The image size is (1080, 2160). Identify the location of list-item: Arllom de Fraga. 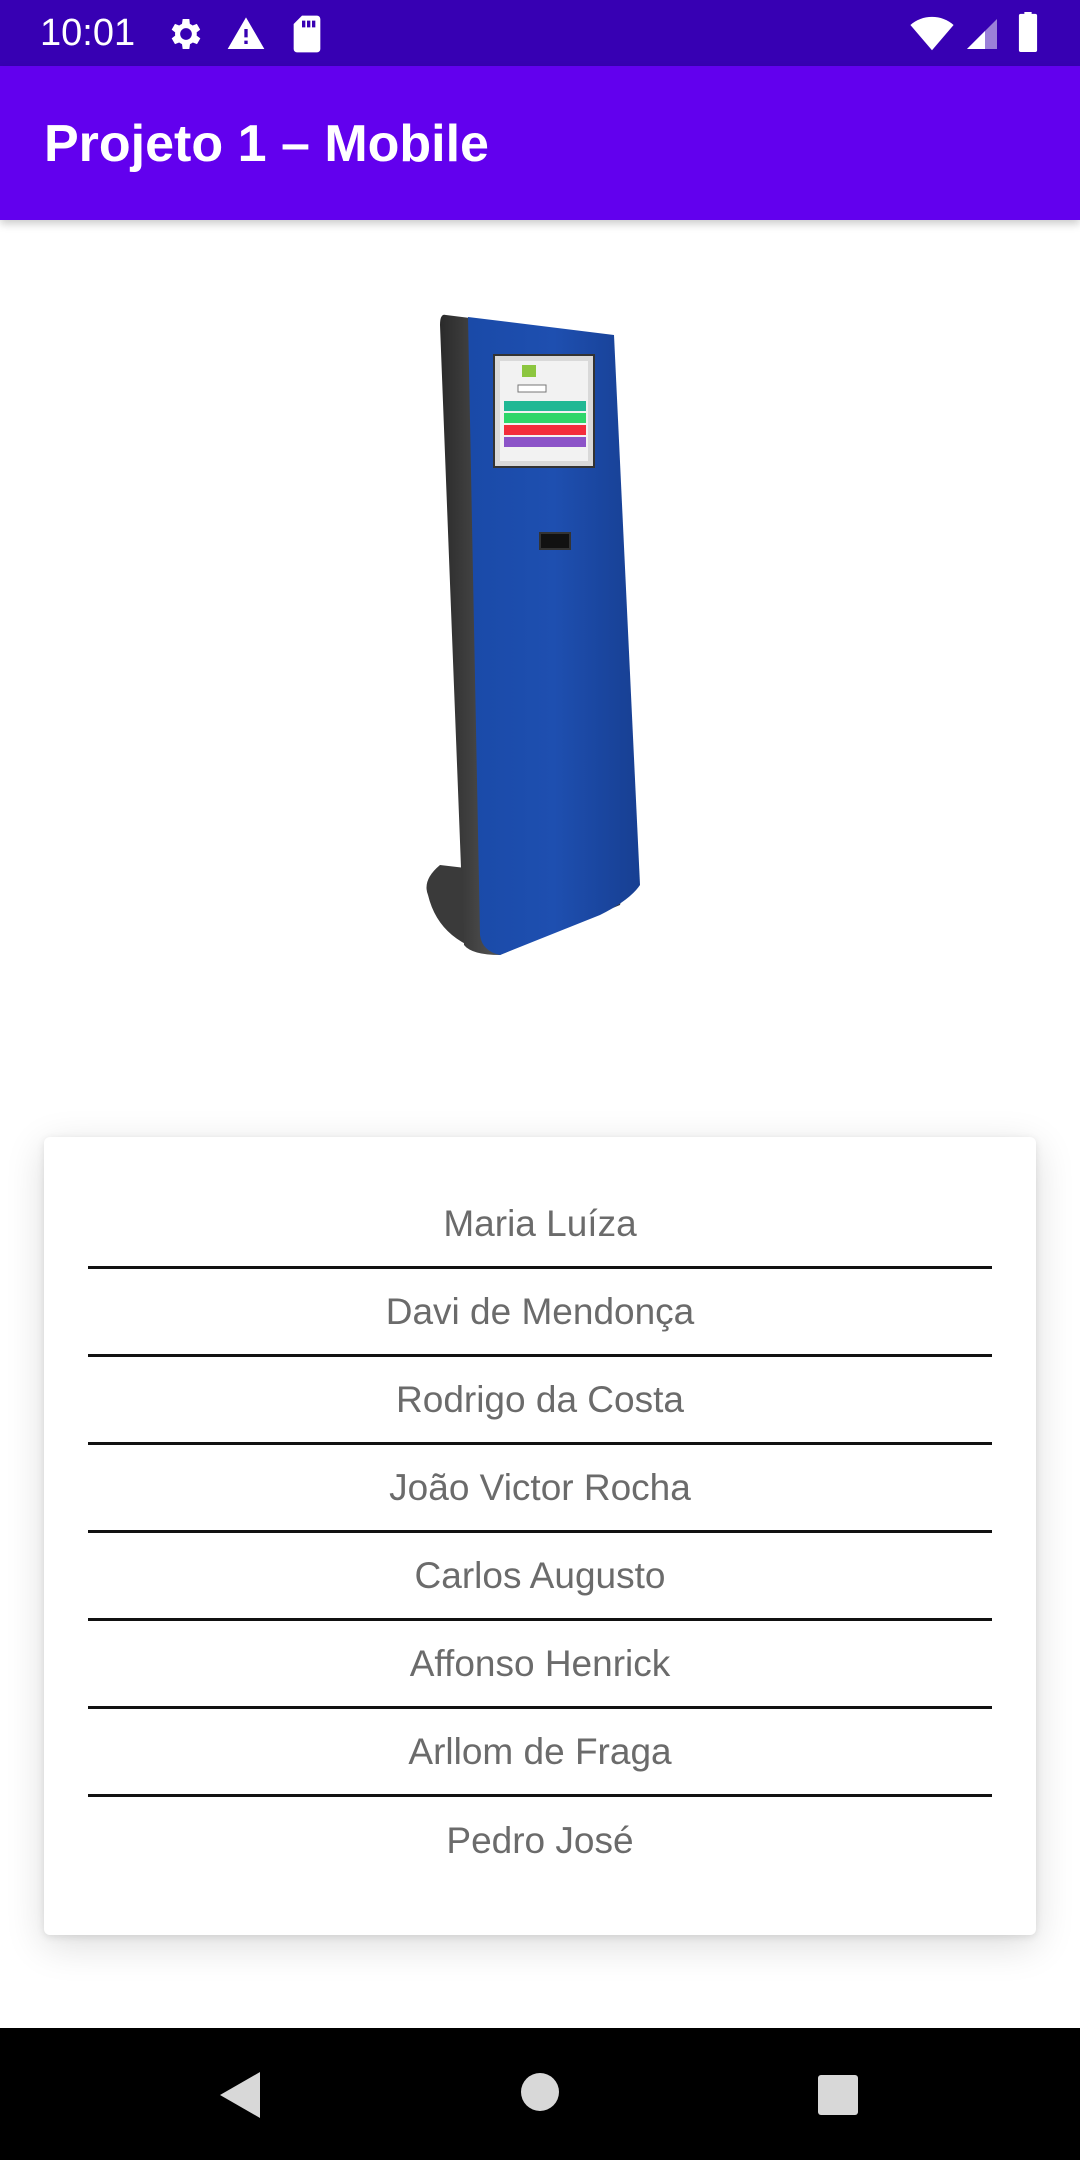
(540, 1753).